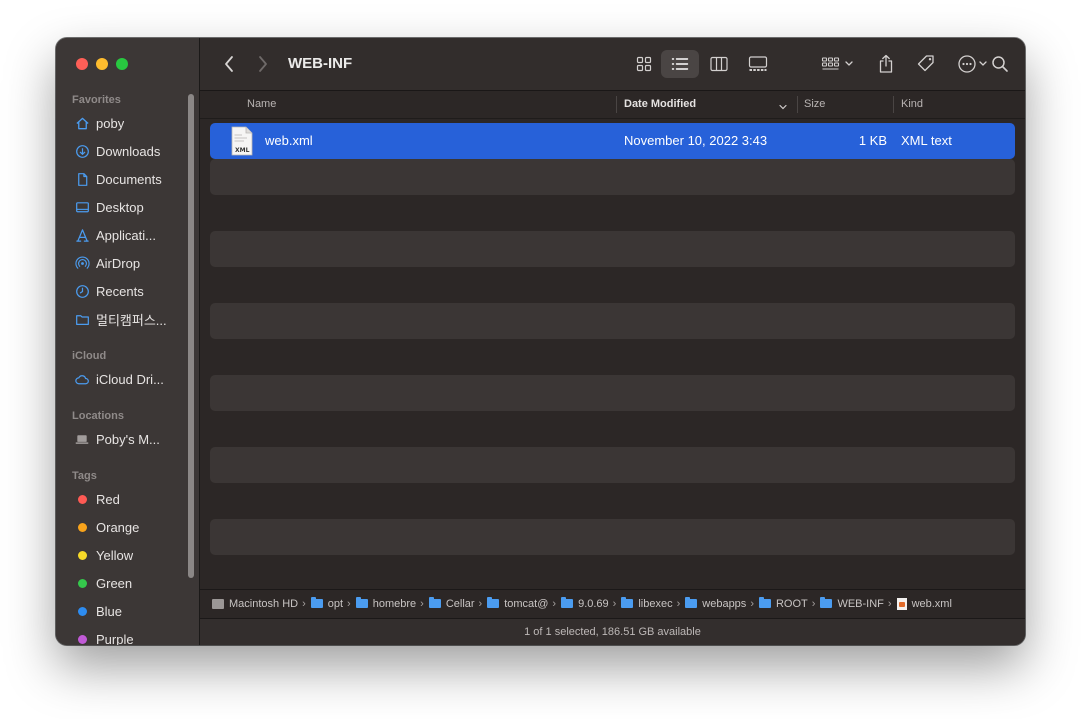 The height and width of the screenshot is (719, 1081). What do you see at coordinates (130, 611) in the screenshot?
I see `sidebar-tag-blue: Blue` at bounding box center [130, 611].